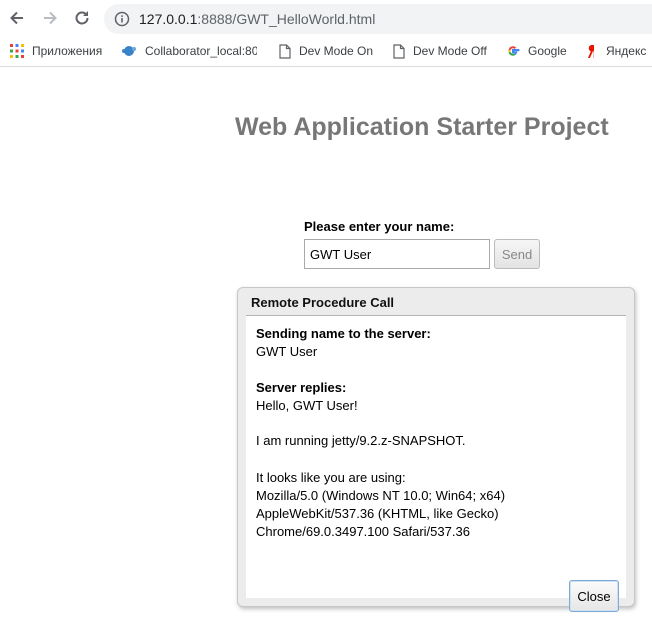  What do you see at coordinates (397, 254) in the screenshot?
I see `name-input` at bounding box center [397, 254].